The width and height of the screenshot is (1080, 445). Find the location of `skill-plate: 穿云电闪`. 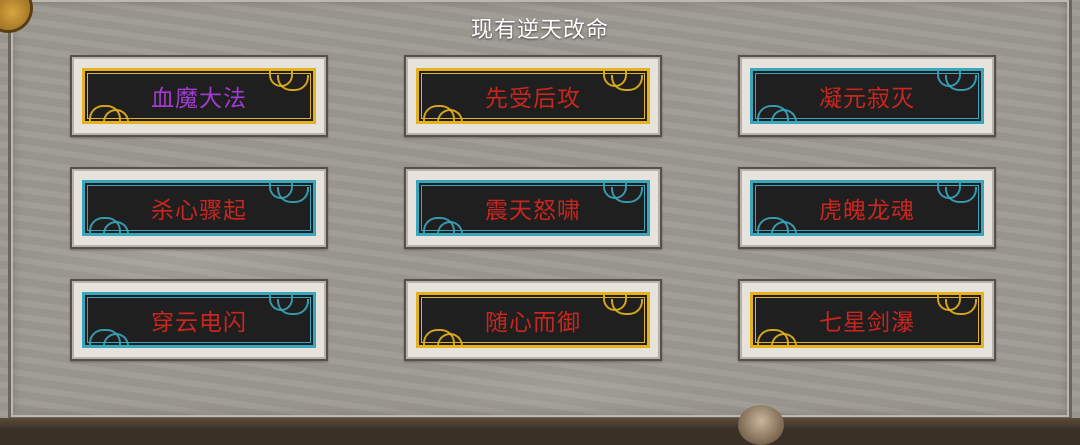

skill-plate: 穿云电闪 is located at coordinates (199, 320).